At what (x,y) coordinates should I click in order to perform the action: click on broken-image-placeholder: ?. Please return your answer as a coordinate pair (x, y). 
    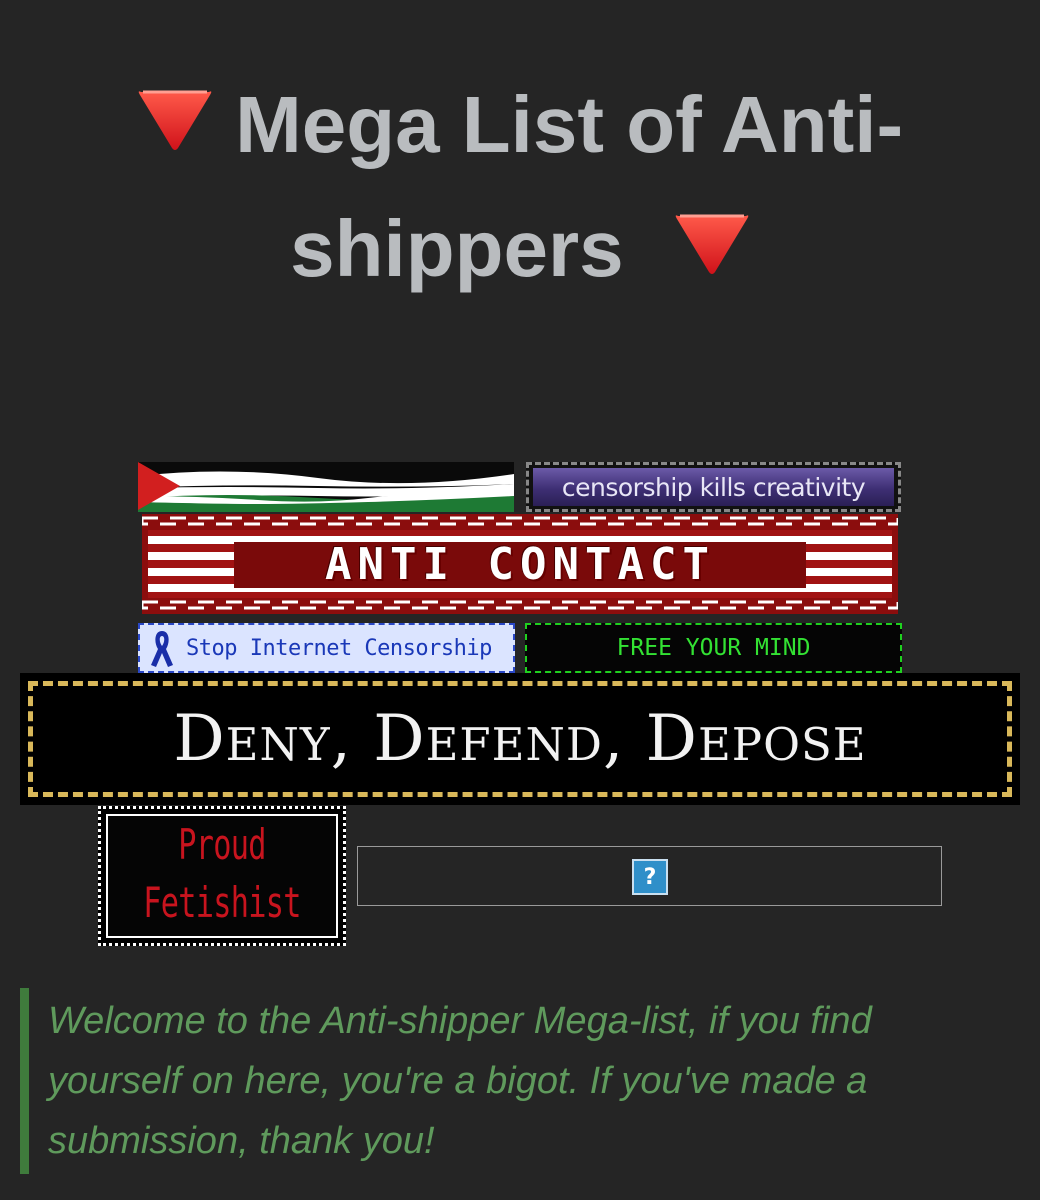
    Looking at the image, I should click on (649, 876).